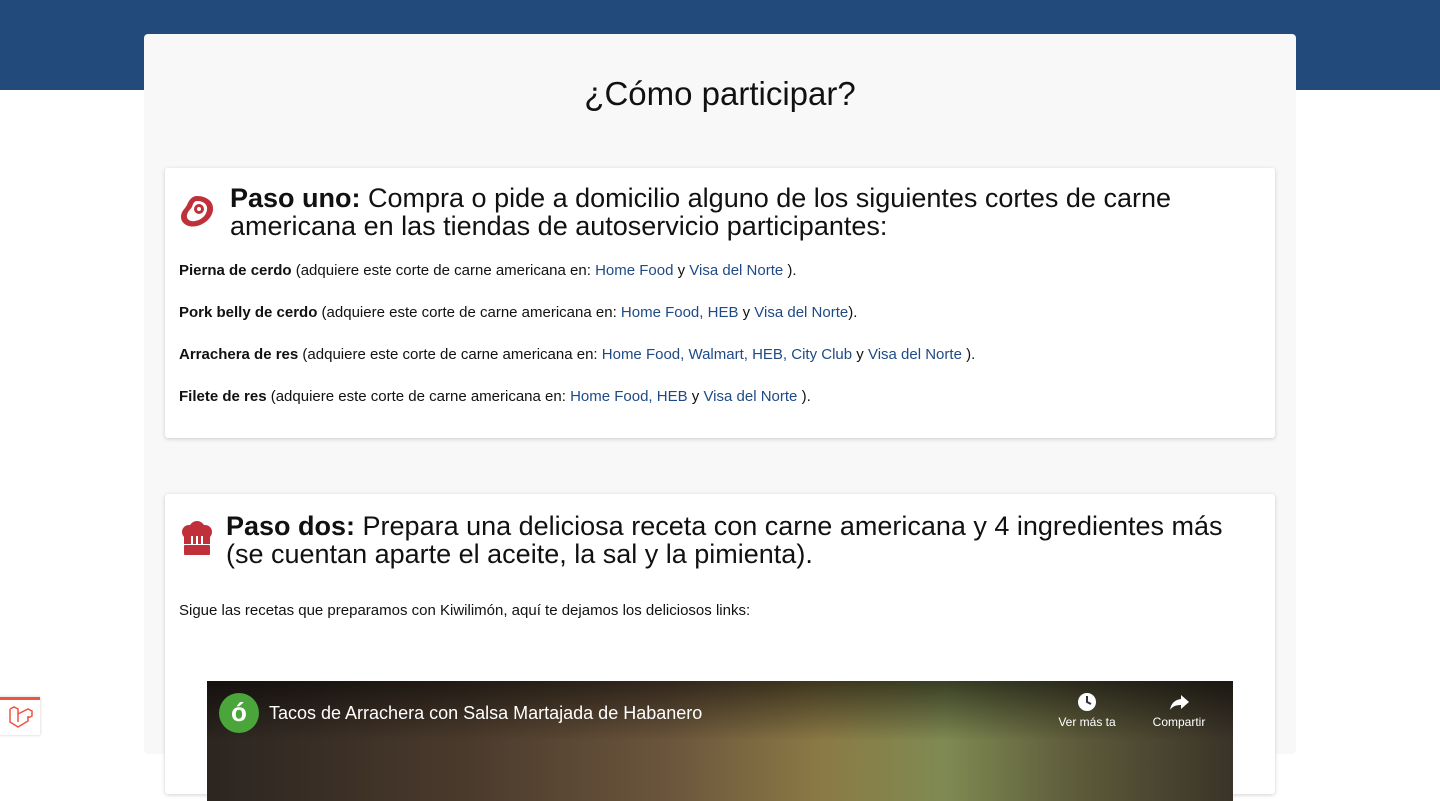 The width and height of the screenshot is (1440, 801). Describe the element at coordinates (239, 354) in the screenshot. I see `cut-name: Arrachera de res` at that location.